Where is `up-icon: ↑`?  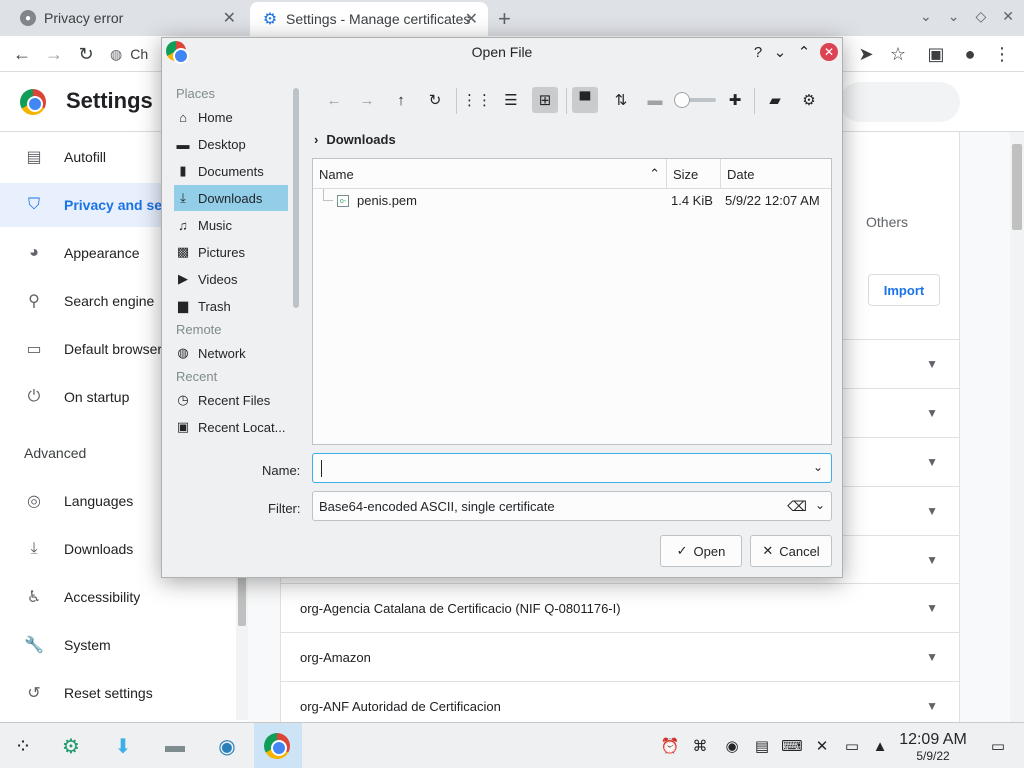
up-icon: ↑ is located at coordinates (401, 100).